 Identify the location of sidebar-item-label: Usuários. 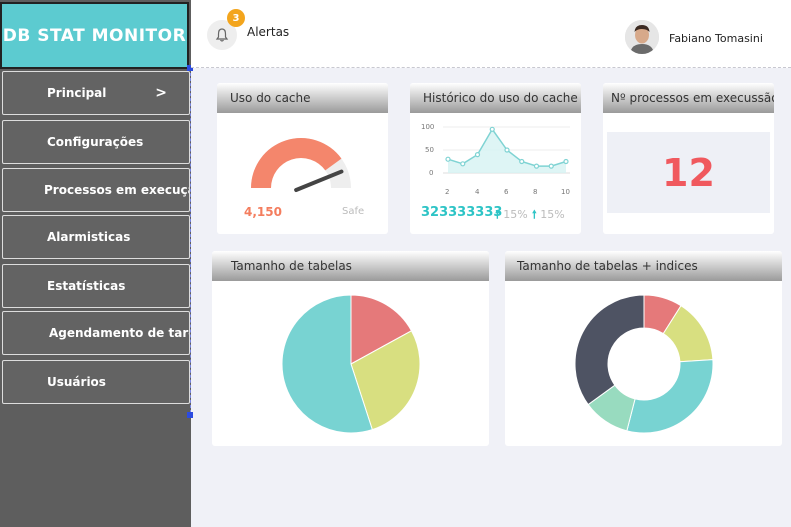
(76, 382).